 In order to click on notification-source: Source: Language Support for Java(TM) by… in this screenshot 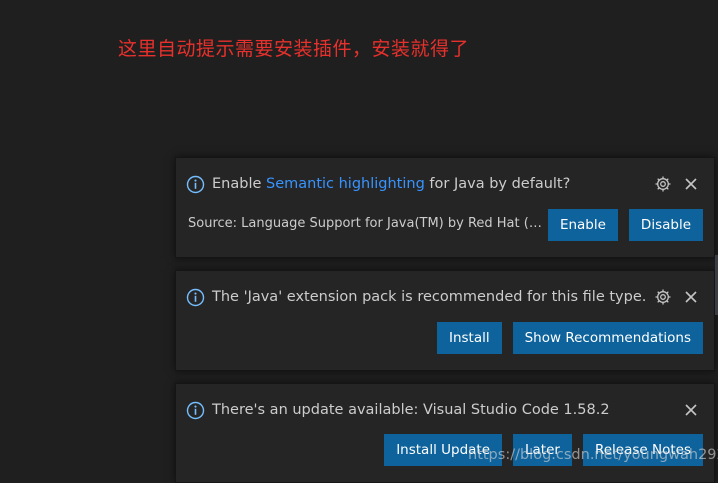, I will do `click(368, 223)`.